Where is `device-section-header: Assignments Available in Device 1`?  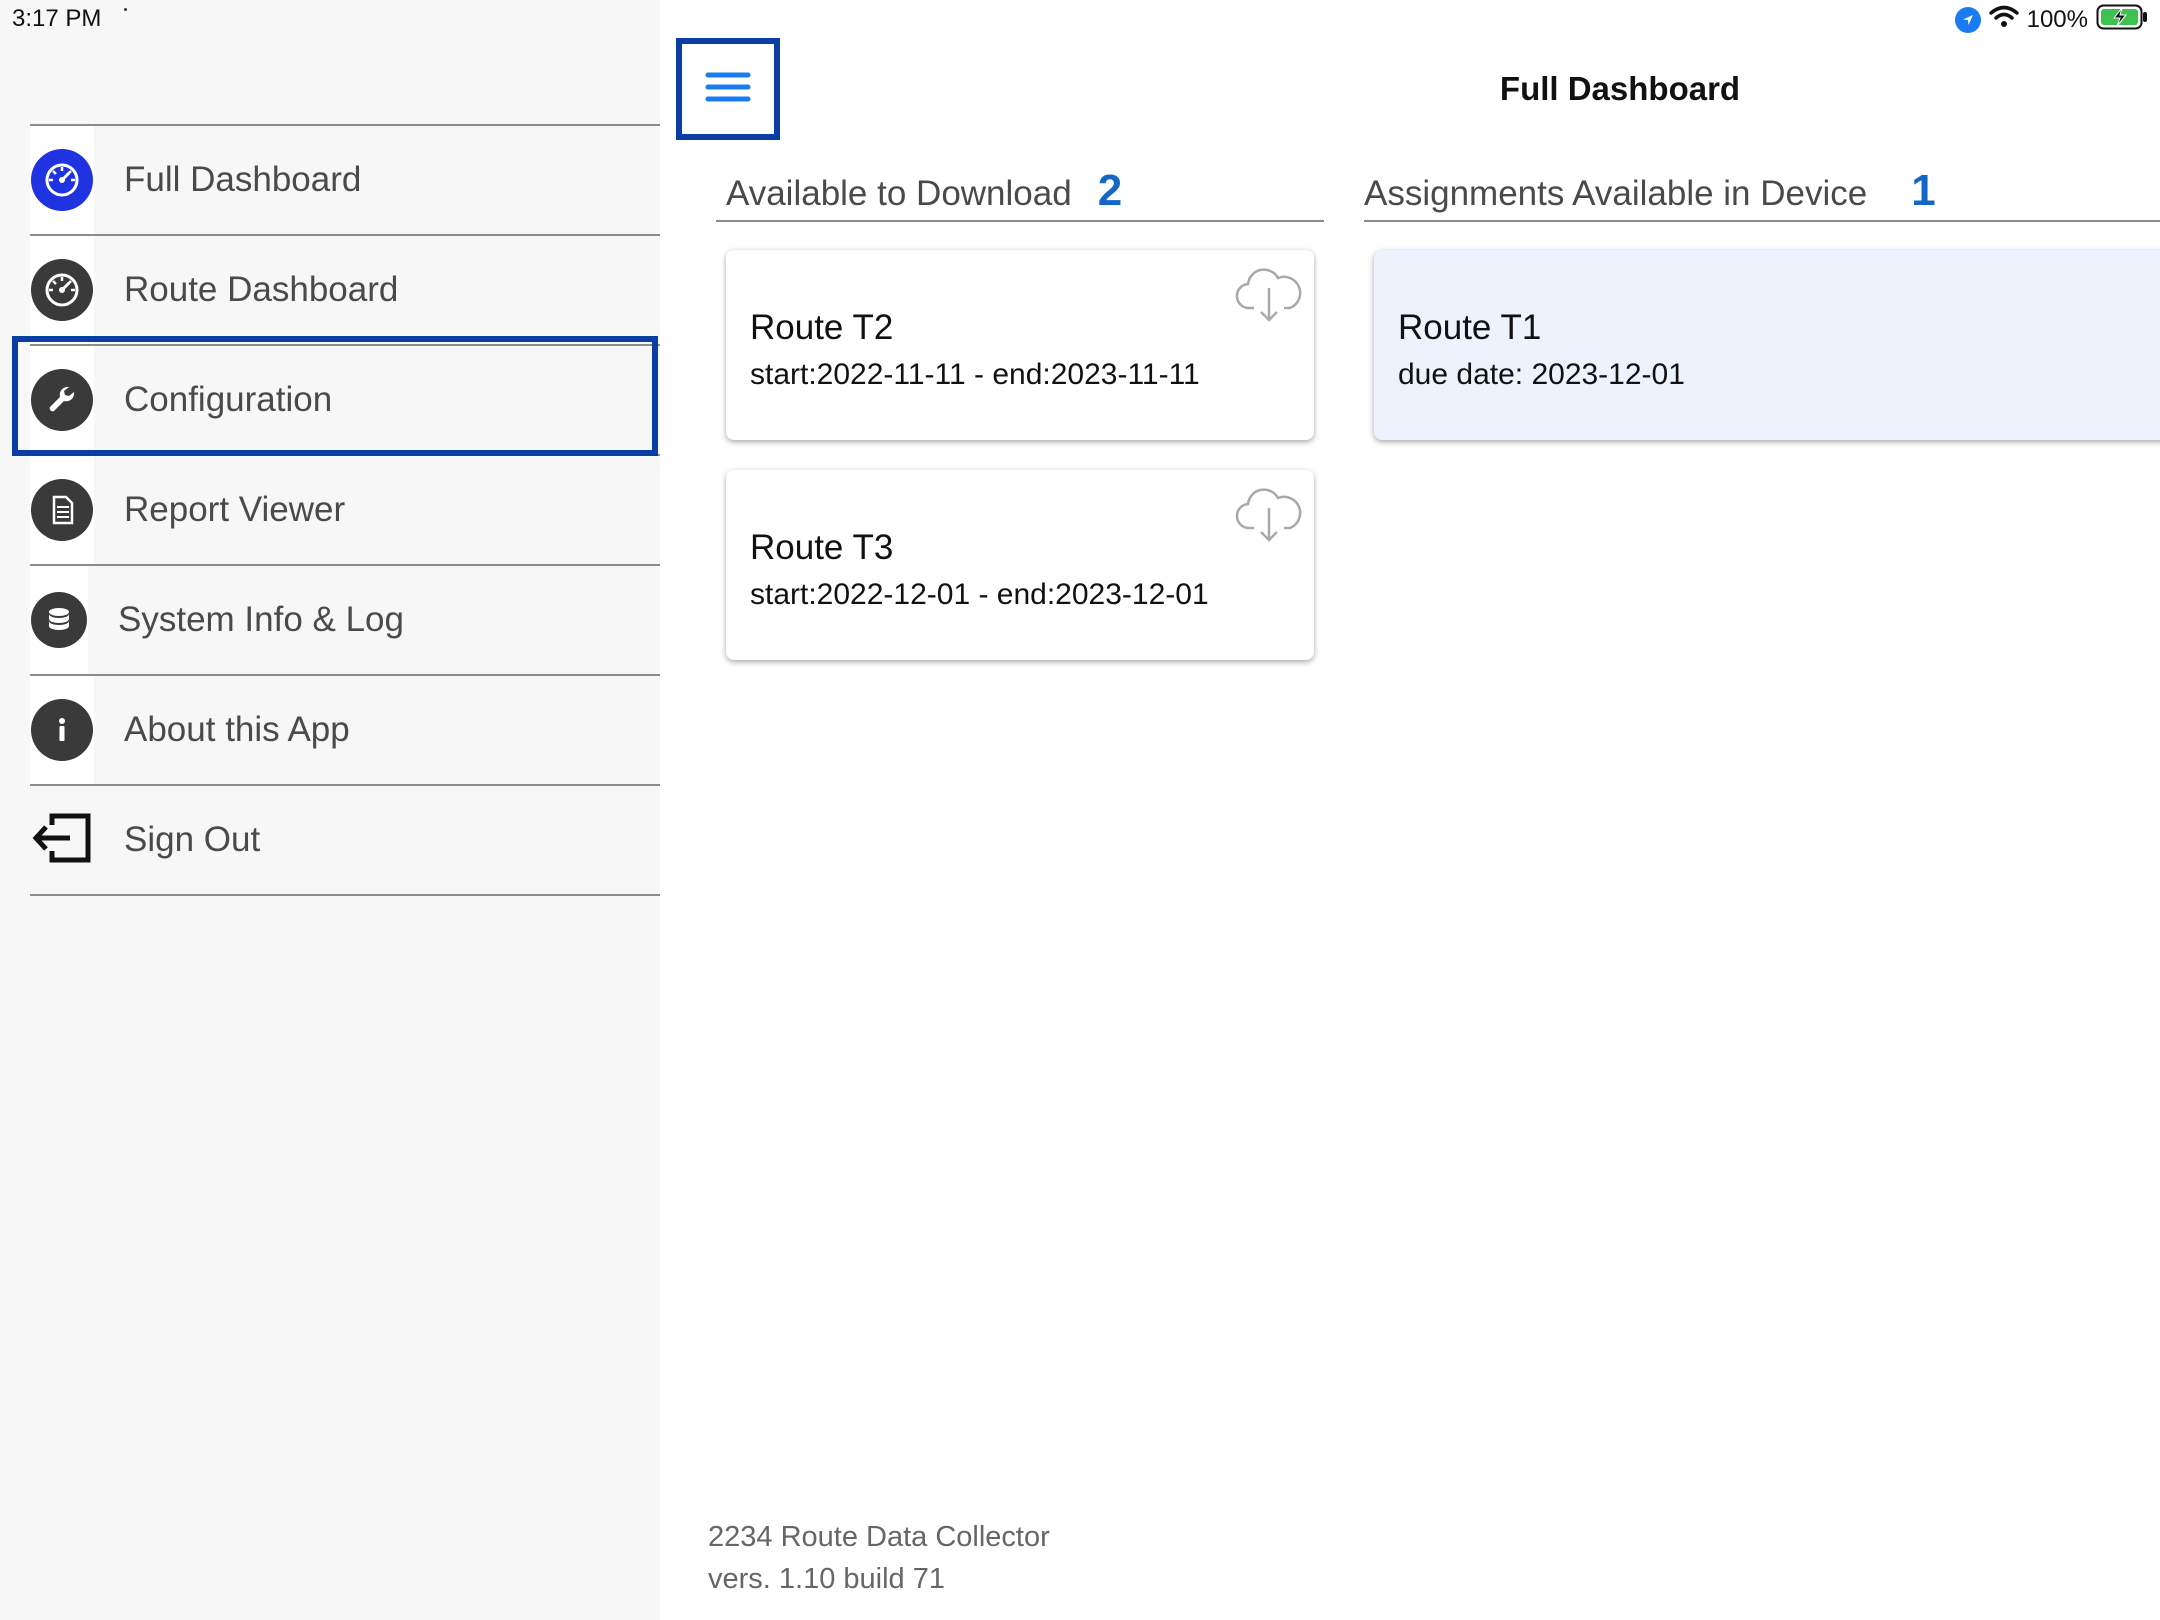 device-section-header: Assignments Available in Device 1 is located at coordinates (1762, 194).